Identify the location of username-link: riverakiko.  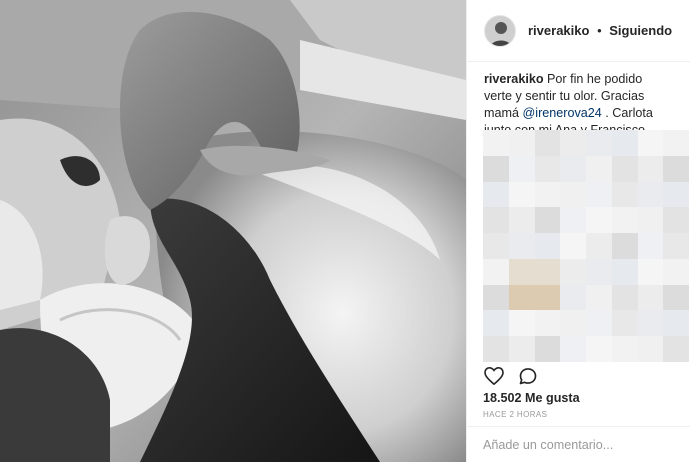
(558, 30).